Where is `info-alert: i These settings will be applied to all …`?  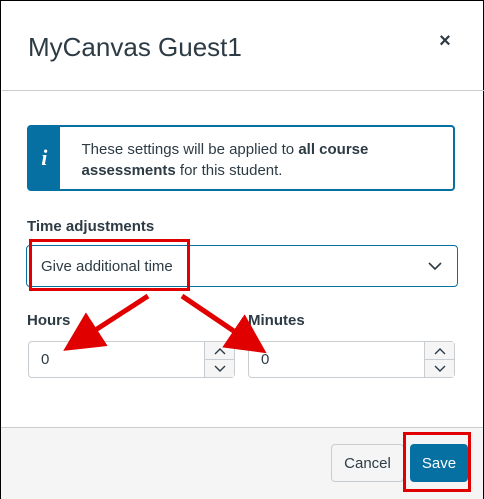 info-alert: i These settings will be applied to all … is located at coordinates (241, 158).